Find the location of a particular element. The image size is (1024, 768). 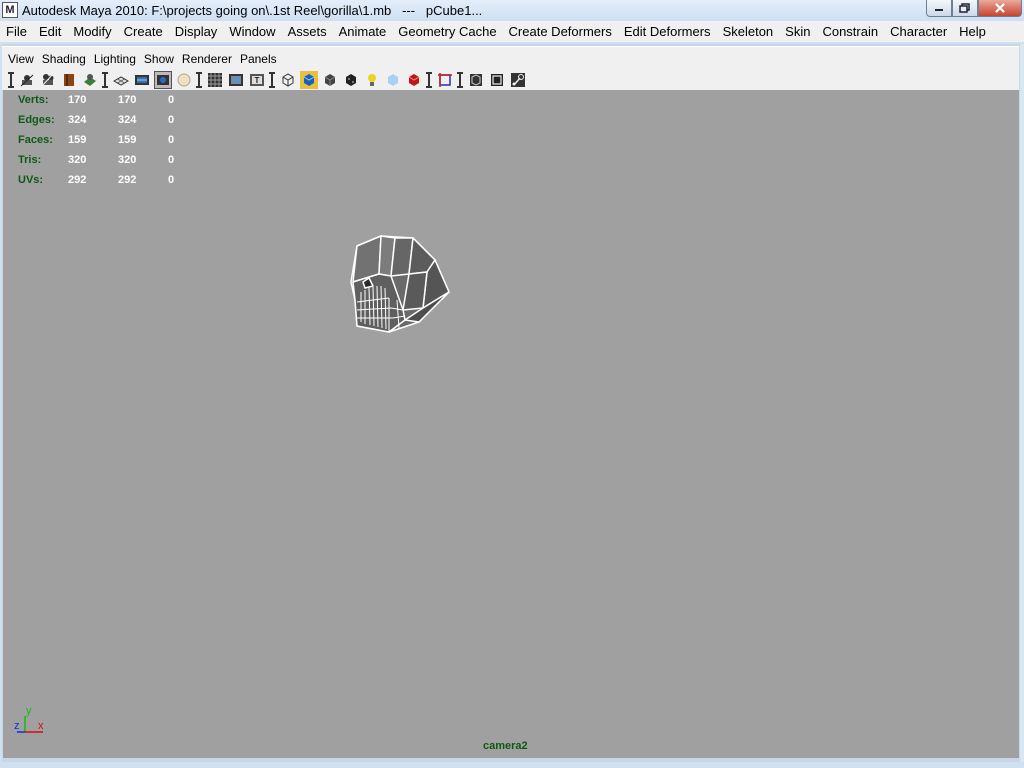

hud-value-total: 159 is located at coordinates (127, 140).